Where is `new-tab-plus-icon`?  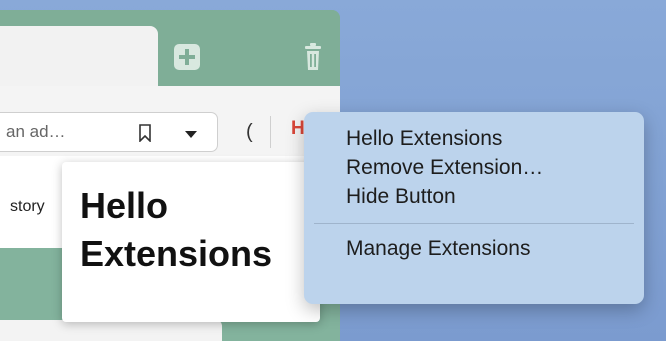 new-tab-plus-icon is located at coordinates (187, 57).